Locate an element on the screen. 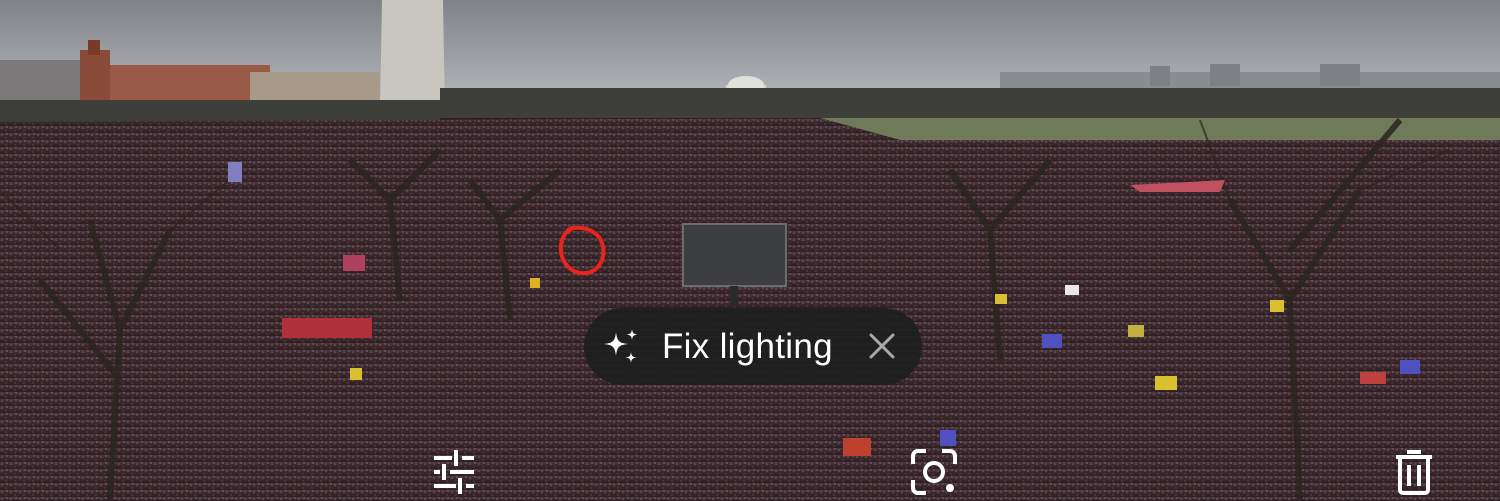  close-icon is located at coordinates (882, 346).